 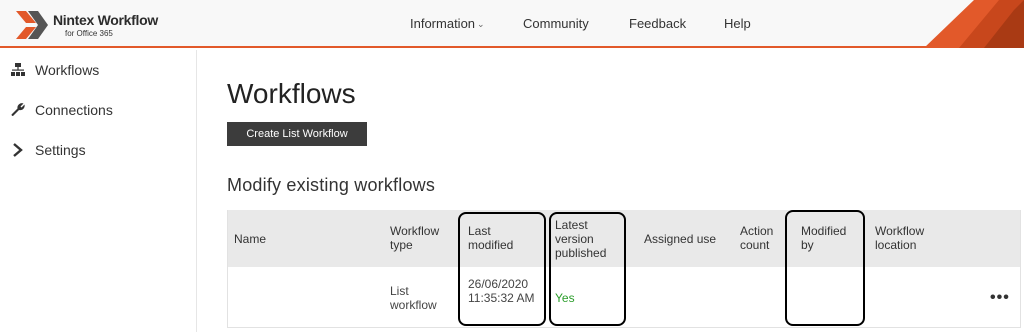 I want to click on sidebar-item-connections: Connections, so click(x=98, y=110).